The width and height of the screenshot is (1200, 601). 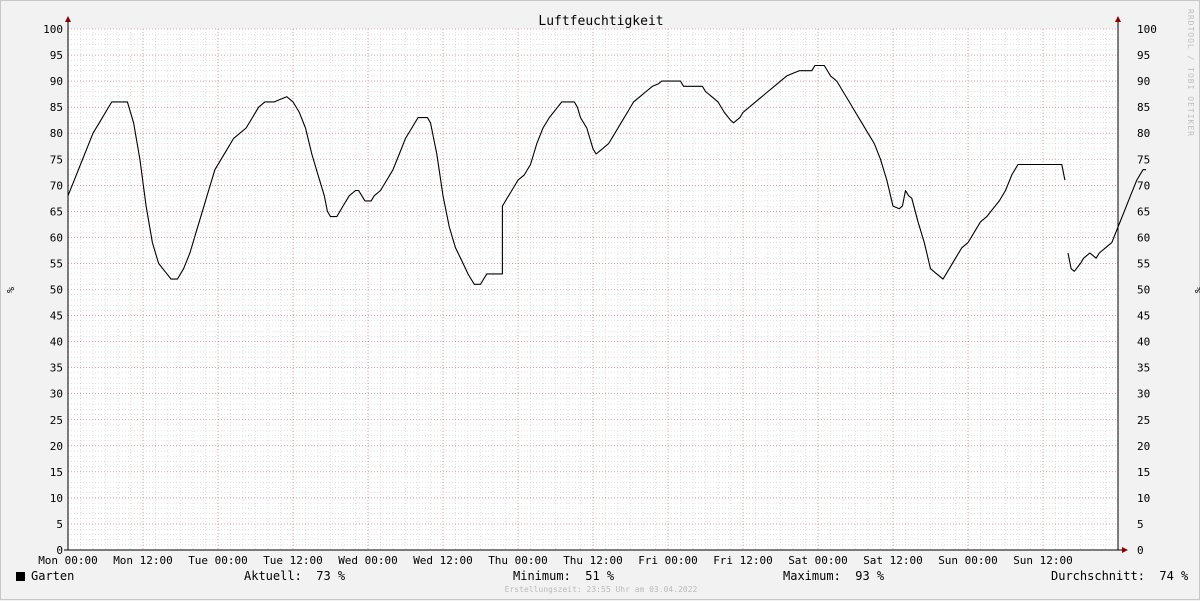 I want to click on legend-swatch, so click(x=20, y=576).